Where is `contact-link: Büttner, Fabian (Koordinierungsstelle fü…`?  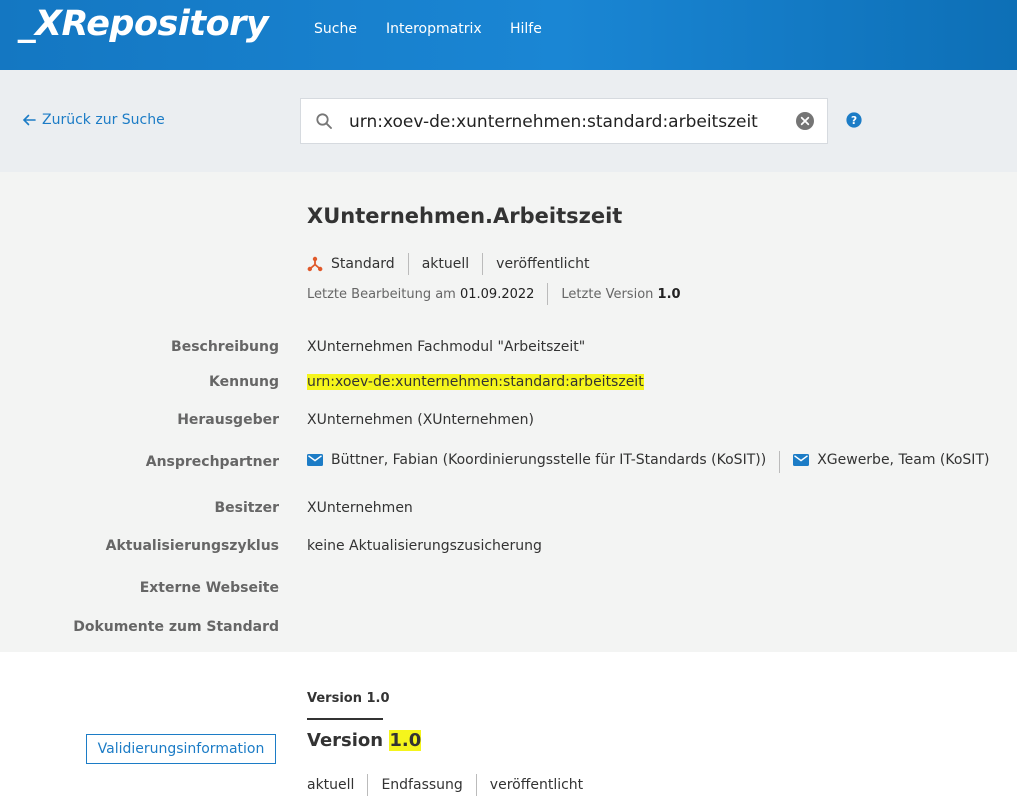
contact-link: Büttner, Fabian (Koordinierungsstelle fü… is located at coordinates (536, 460).